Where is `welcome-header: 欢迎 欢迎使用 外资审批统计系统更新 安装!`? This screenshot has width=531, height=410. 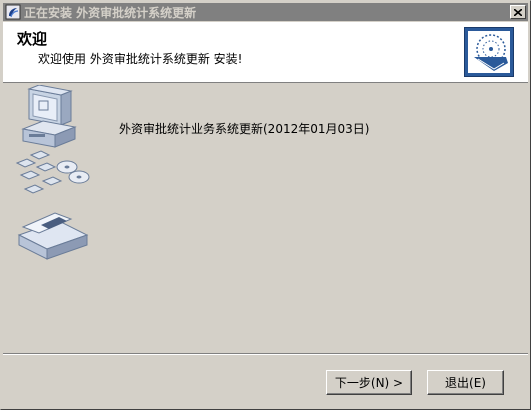 welcome-header: 欢迎 欢迎使用 外资审批统计系统更新 安装! is located at coordinates (265, 52).